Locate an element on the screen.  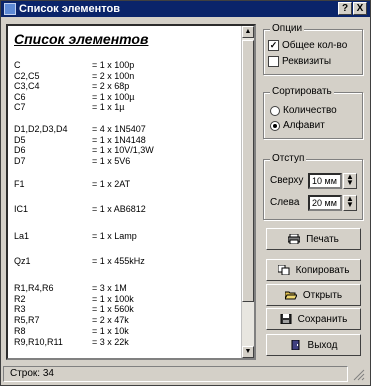
sort-alpha-label: Алфавит is located at coordinates (304, 125).